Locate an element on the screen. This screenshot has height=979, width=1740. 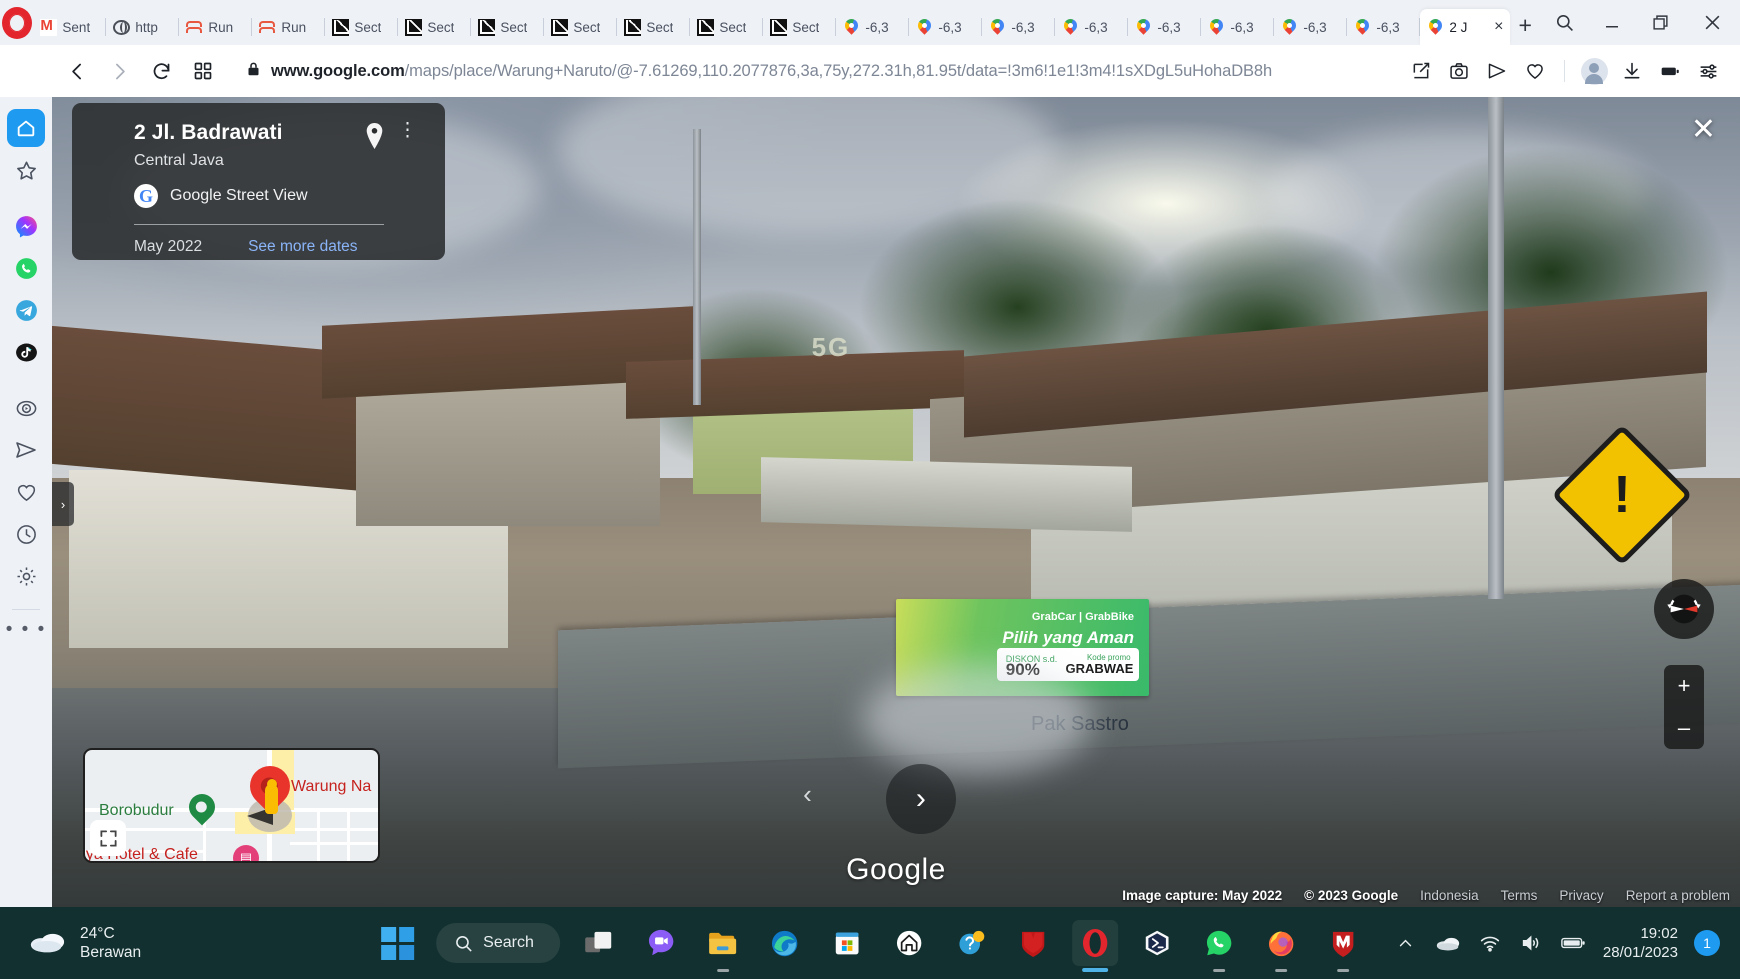
minimize-button is located at coordinates (1612, 22).